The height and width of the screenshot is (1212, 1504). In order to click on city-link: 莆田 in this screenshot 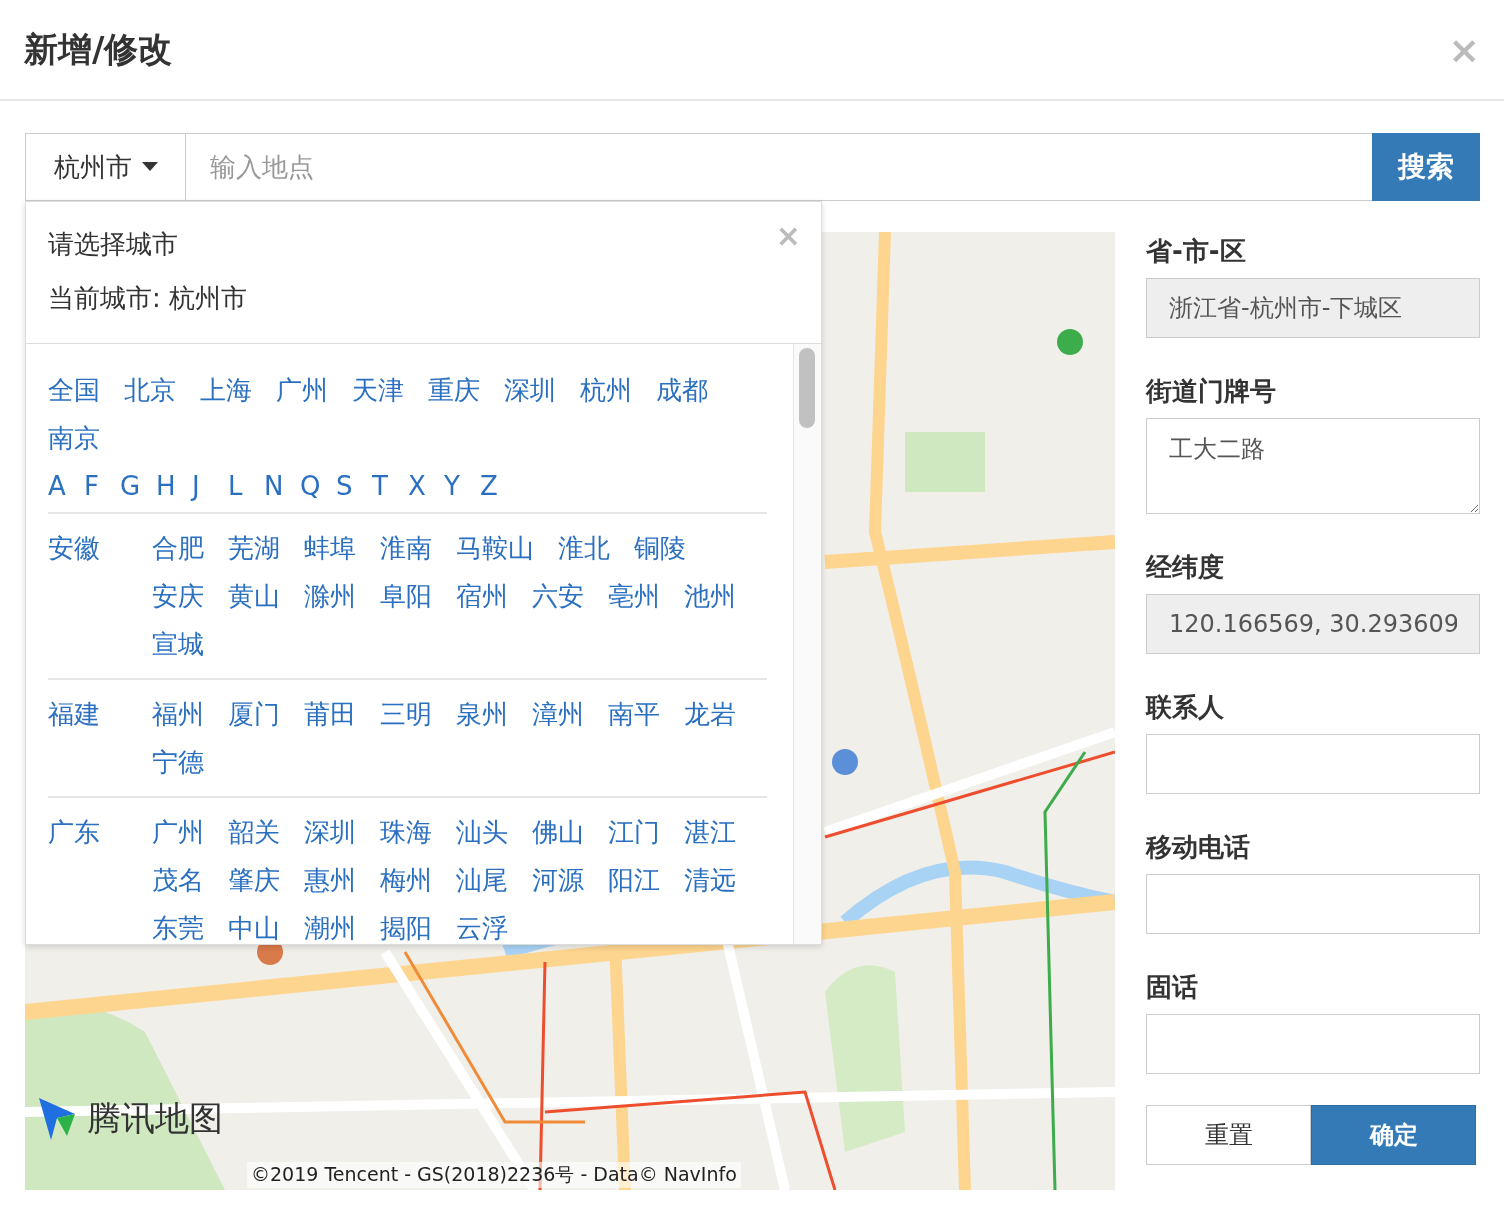, I will do `click(330, 714)`.